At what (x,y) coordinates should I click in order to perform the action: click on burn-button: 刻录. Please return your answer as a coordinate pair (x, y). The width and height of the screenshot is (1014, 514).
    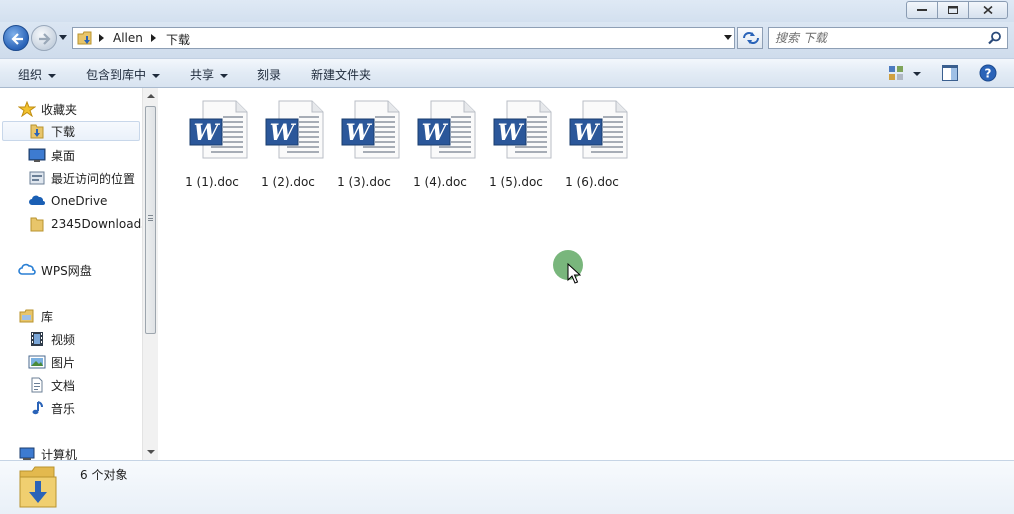
    Looking at the image, I should click on (269, 74).